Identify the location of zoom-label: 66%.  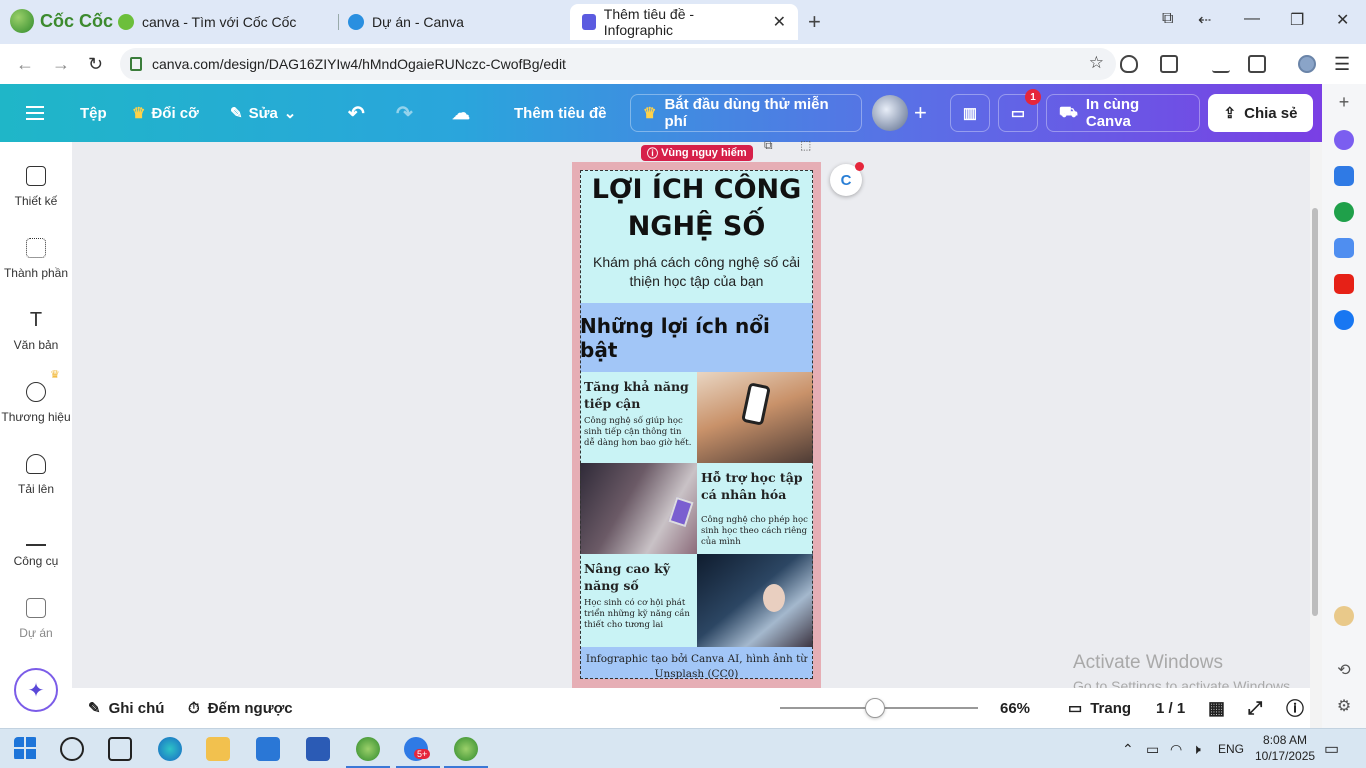
(1015, 708).